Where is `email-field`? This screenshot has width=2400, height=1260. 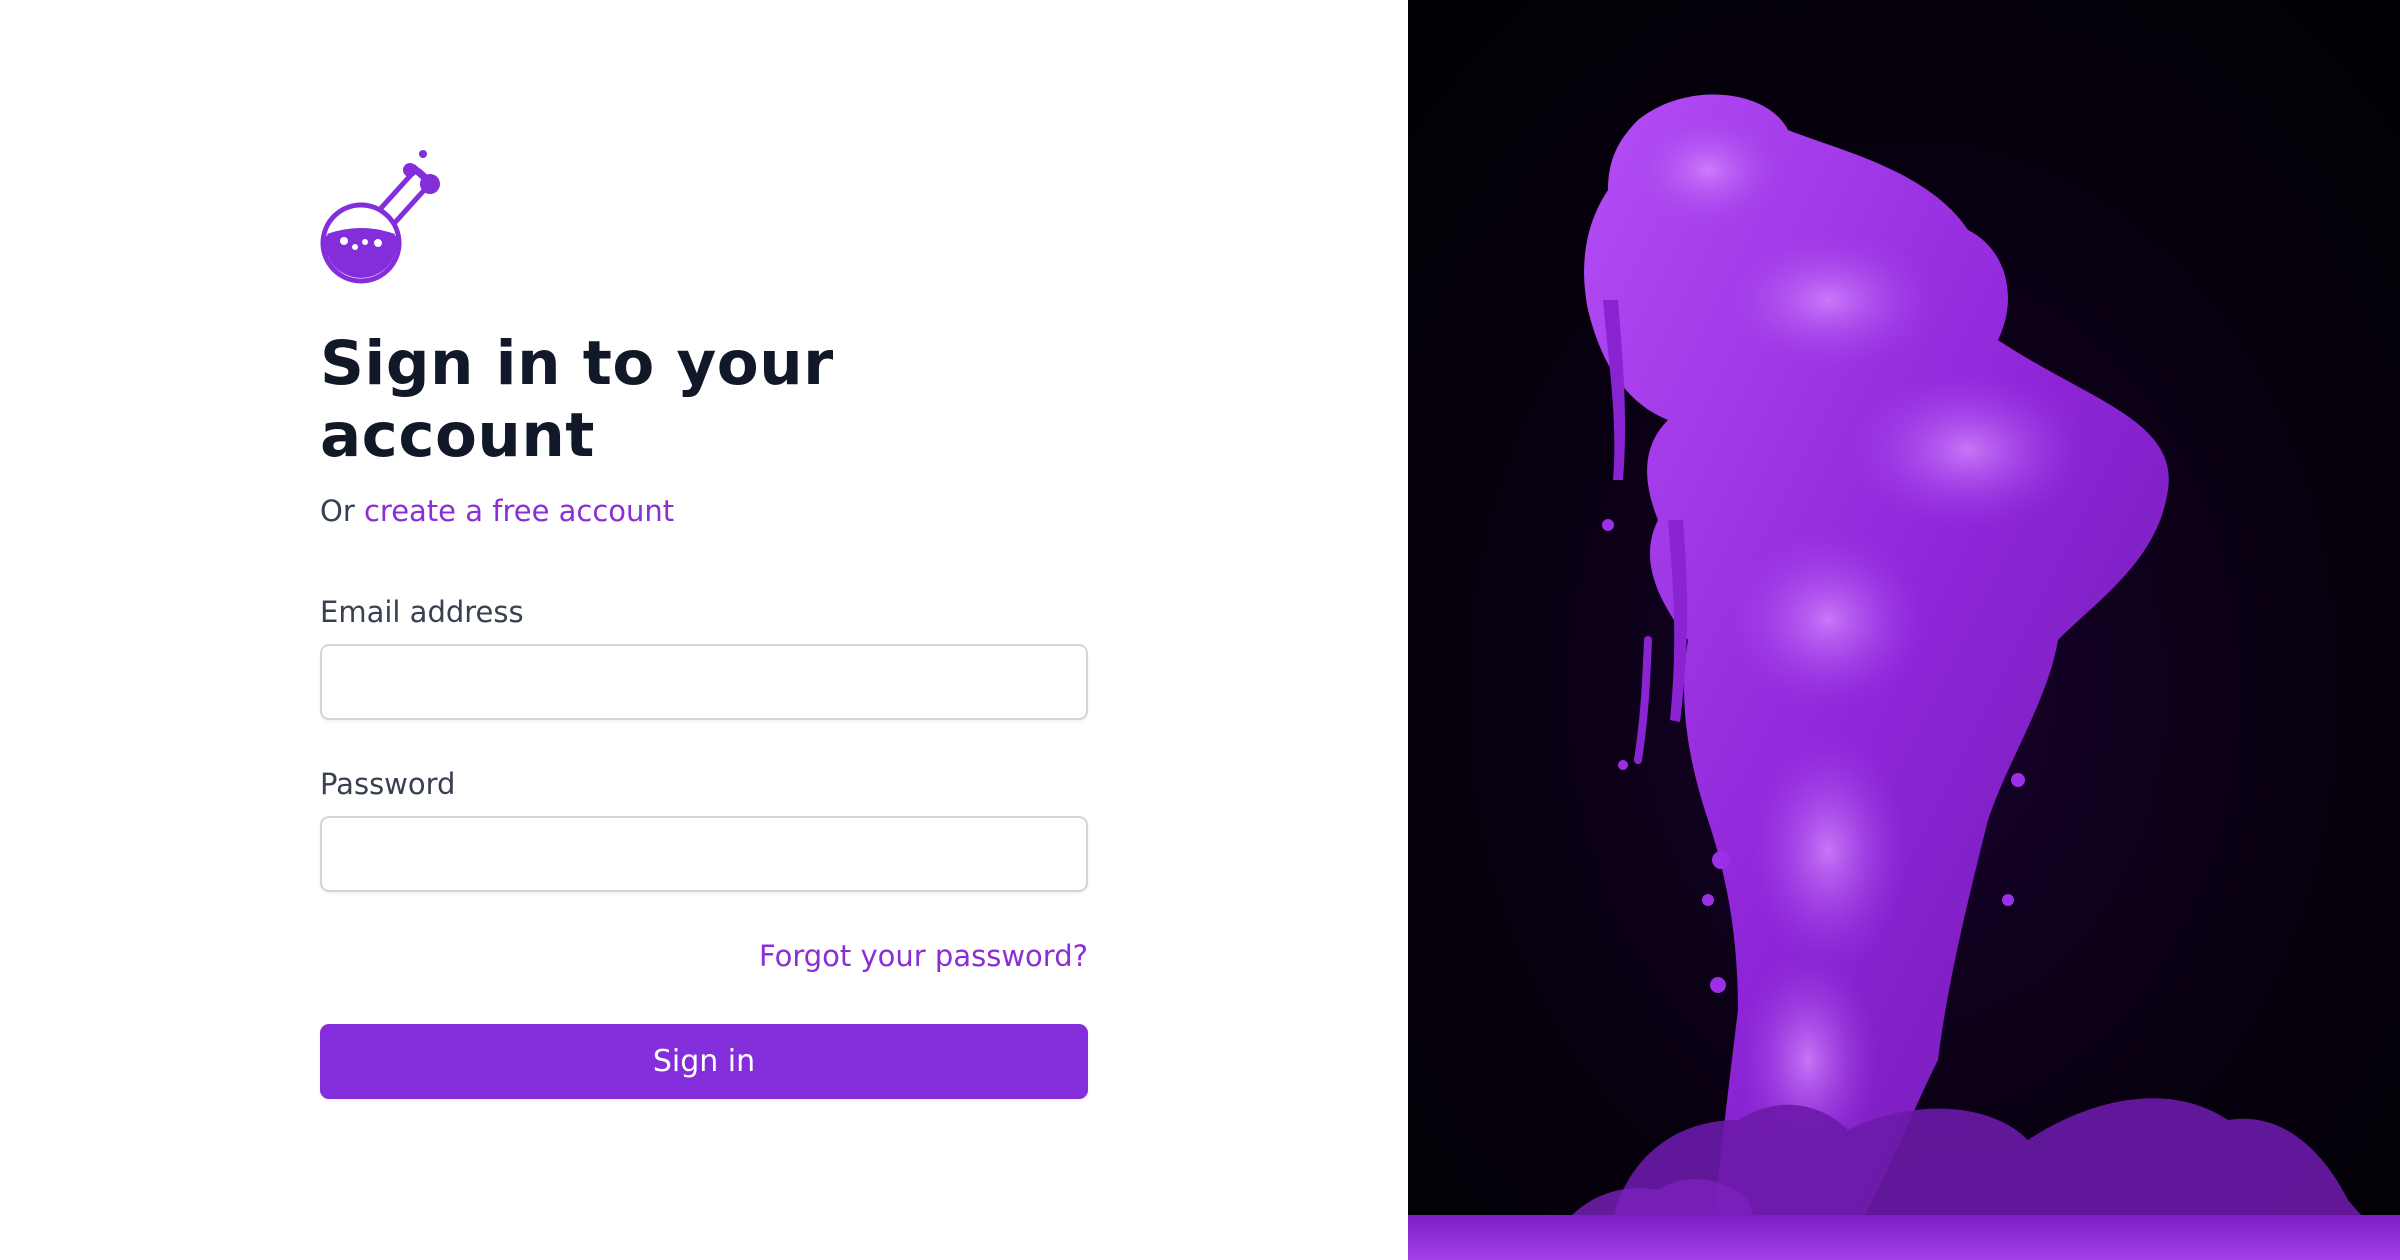 email-field is located at coordinates (704, 682).